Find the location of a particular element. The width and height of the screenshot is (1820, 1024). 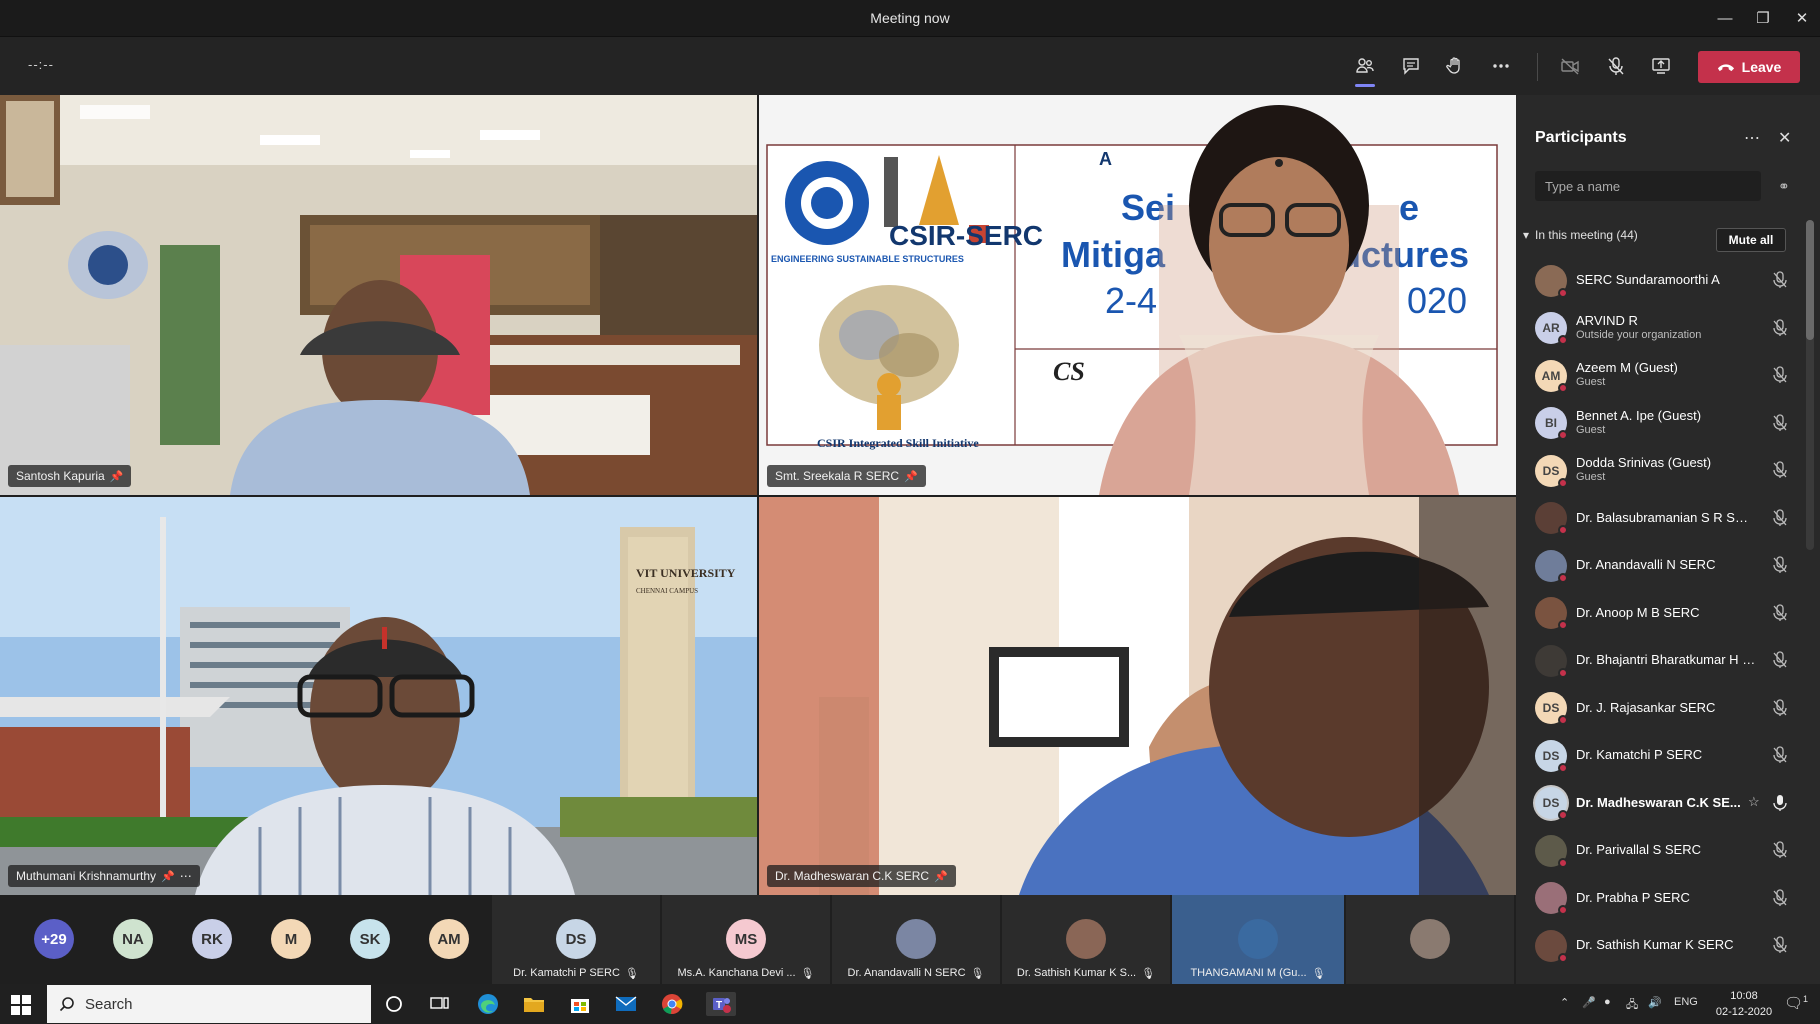

participant-row: Dr. Anoop M B SERC is located at coordinates (1661, 614).